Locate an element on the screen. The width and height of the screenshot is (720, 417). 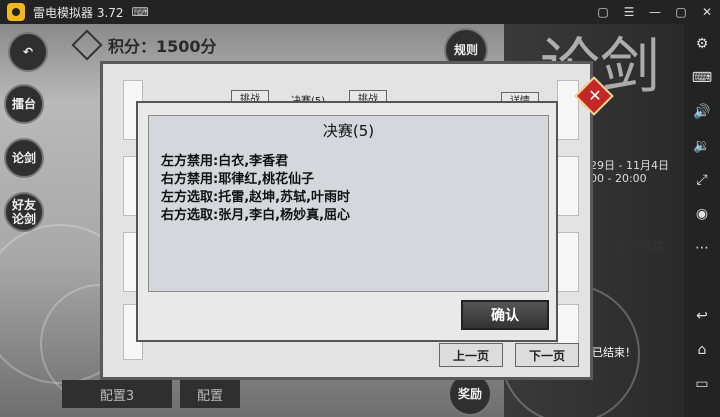
back-arrow-button: ↶ is located at coordinates (28, 52).